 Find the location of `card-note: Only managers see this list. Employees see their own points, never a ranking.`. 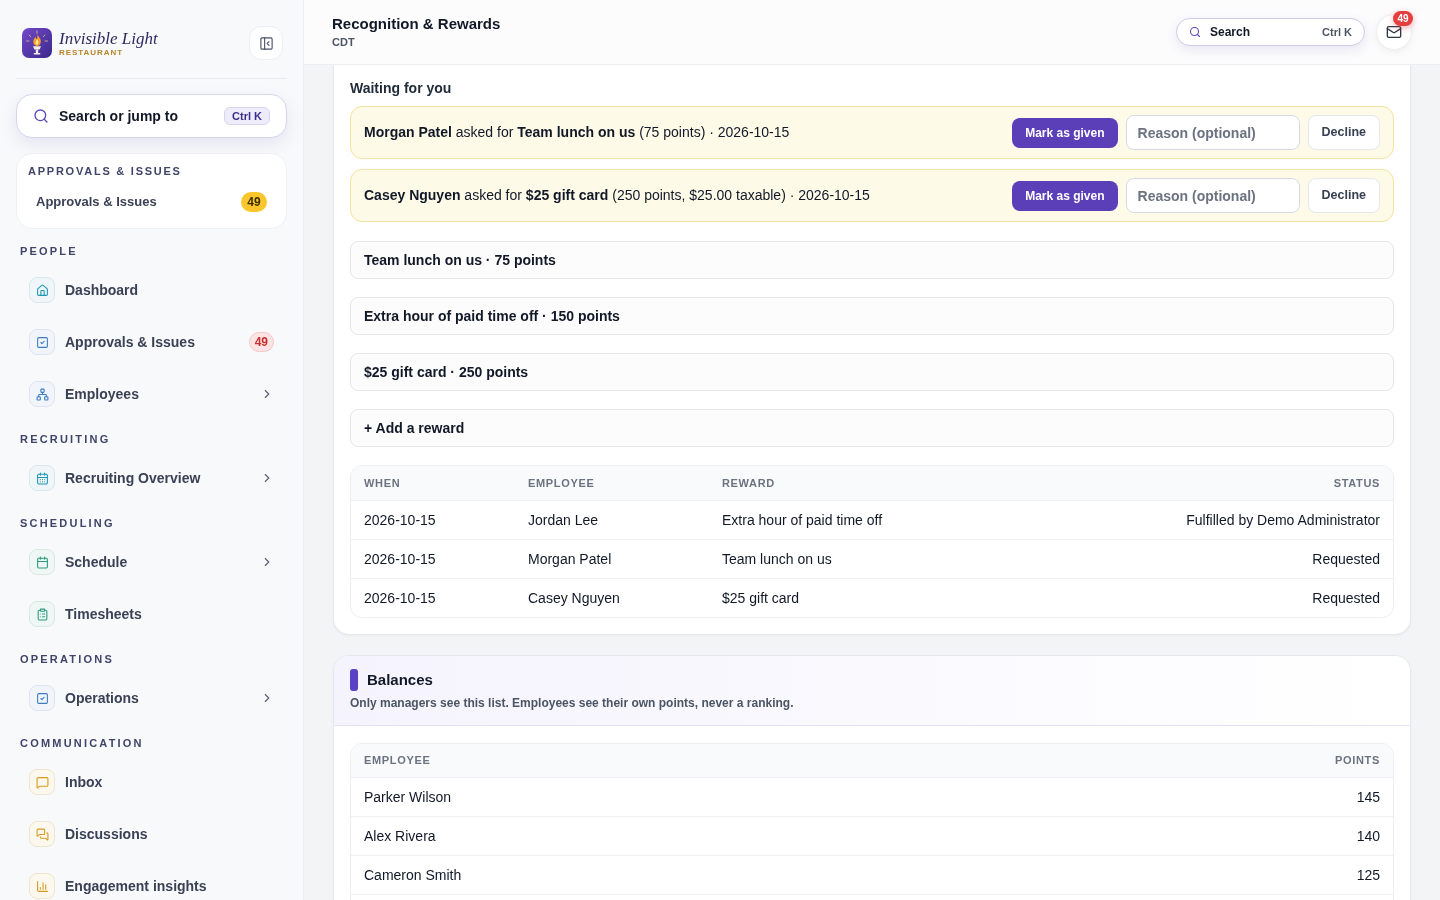

card-note: Only managers see this list. Employees see their own points, never a ranking. is located at coordinates (572, 703).